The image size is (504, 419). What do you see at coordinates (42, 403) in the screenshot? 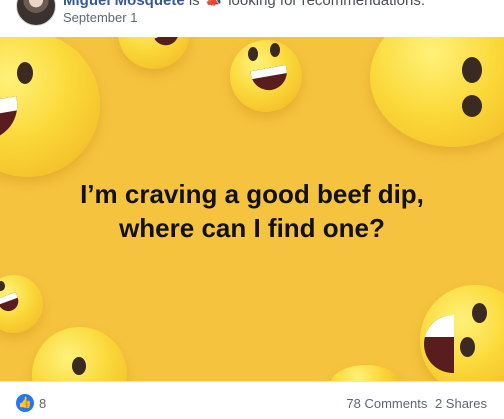
I see `like-count: 8` at bounding box center [42, 403].